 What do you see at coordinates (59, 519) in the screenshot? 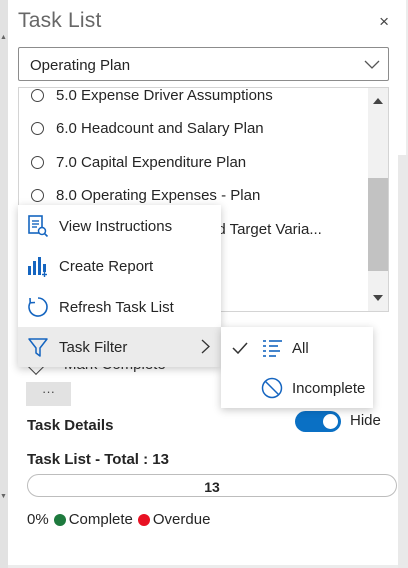
I see `complete-dot-icon` at bounding box center [59, 519].